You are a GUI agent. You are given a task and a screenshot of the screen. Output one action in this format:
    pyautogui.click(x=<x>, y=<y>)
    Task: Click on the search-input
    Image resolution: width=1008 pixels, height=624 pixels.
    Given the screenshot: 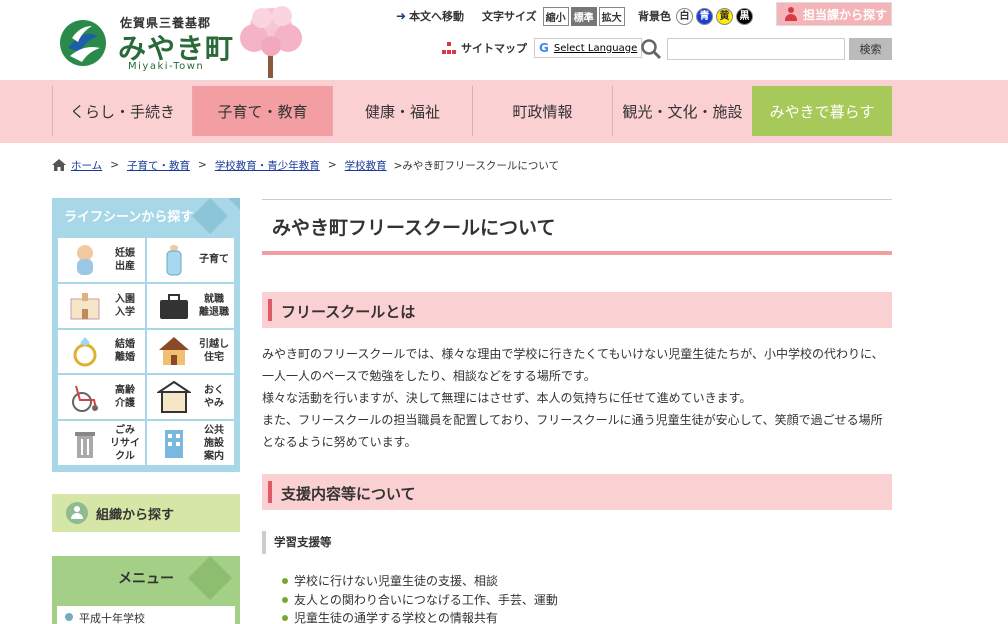 What is the action you would take?
    pyautogui.click(x=756, y=49)
    